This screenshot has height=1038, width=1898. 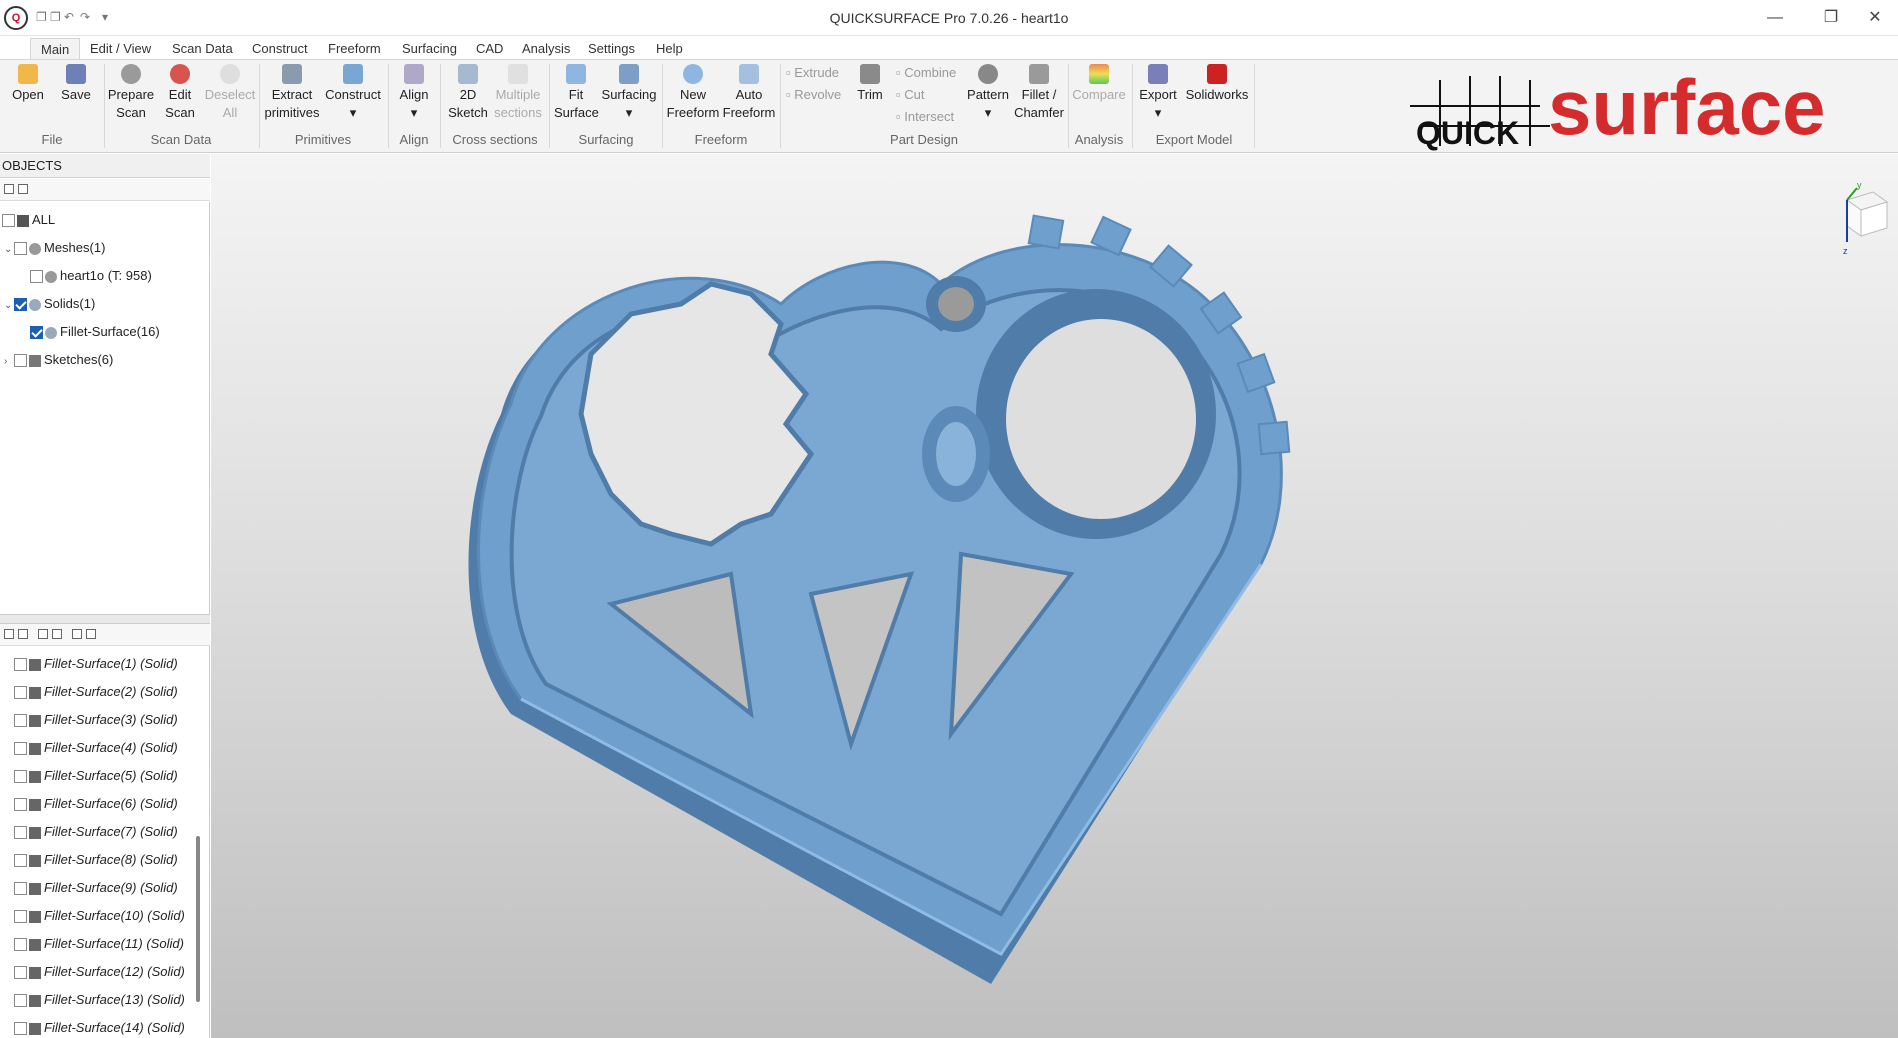 What do you see at coordinates (629, 74) in the screenshot?
I see `surfacing-icon` at bounding box center [629, 74].